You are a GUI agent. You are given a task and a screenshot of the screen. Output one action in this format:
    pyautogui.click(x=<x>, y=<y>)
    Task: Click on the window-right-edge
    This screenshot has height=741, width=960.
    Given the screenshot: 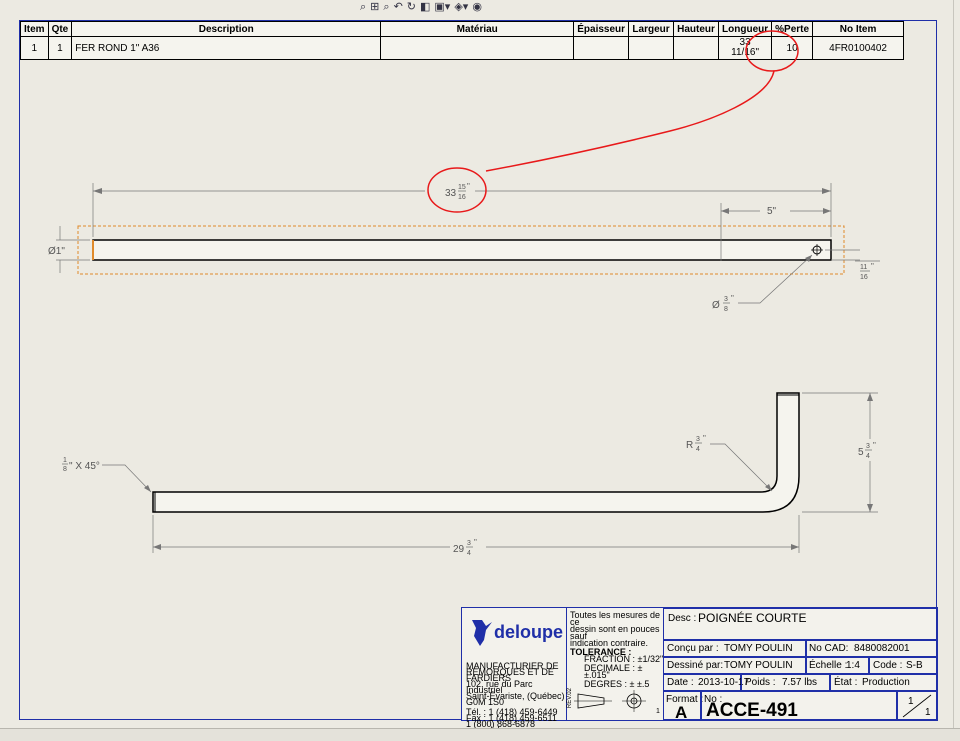 What is the action you would take?
    pyautogui.click(x=953, y=370)
    